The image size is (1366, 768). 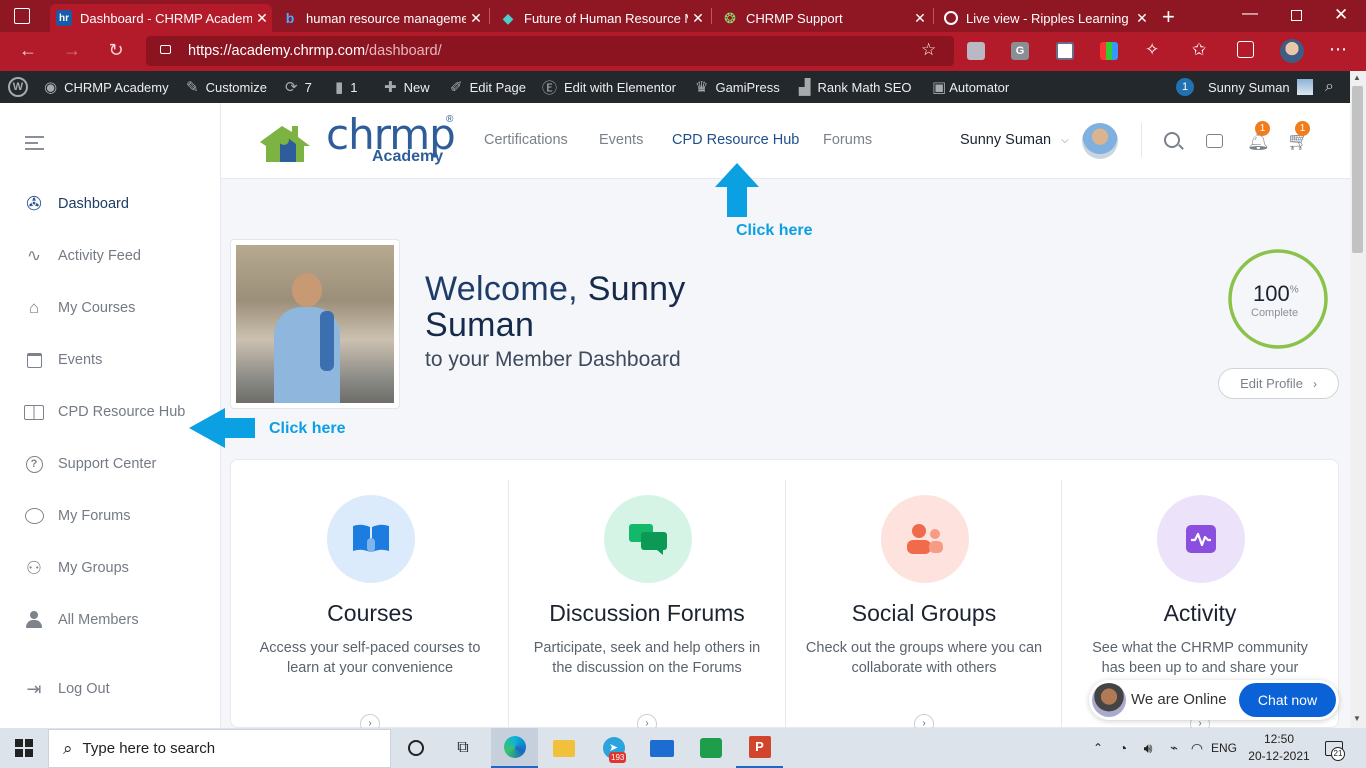 I want to click on tray-network-icon: ◔, so click(x=1123, y=748).